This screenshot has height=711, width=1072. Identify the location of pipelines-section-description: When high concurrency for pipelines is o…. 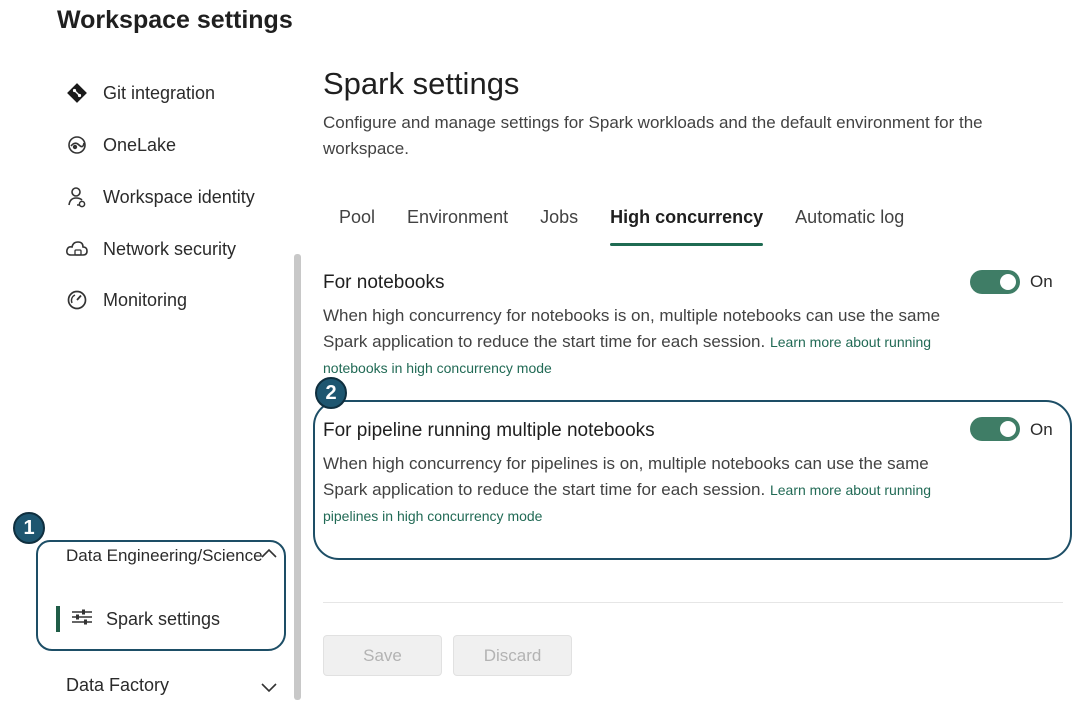
(648, 490).